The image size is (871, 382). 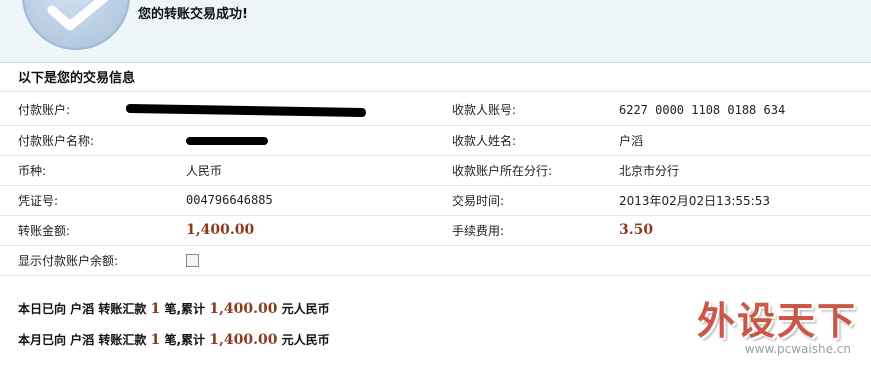 I want to click on daily-summary-count: 1, so click(x=155, y=309).